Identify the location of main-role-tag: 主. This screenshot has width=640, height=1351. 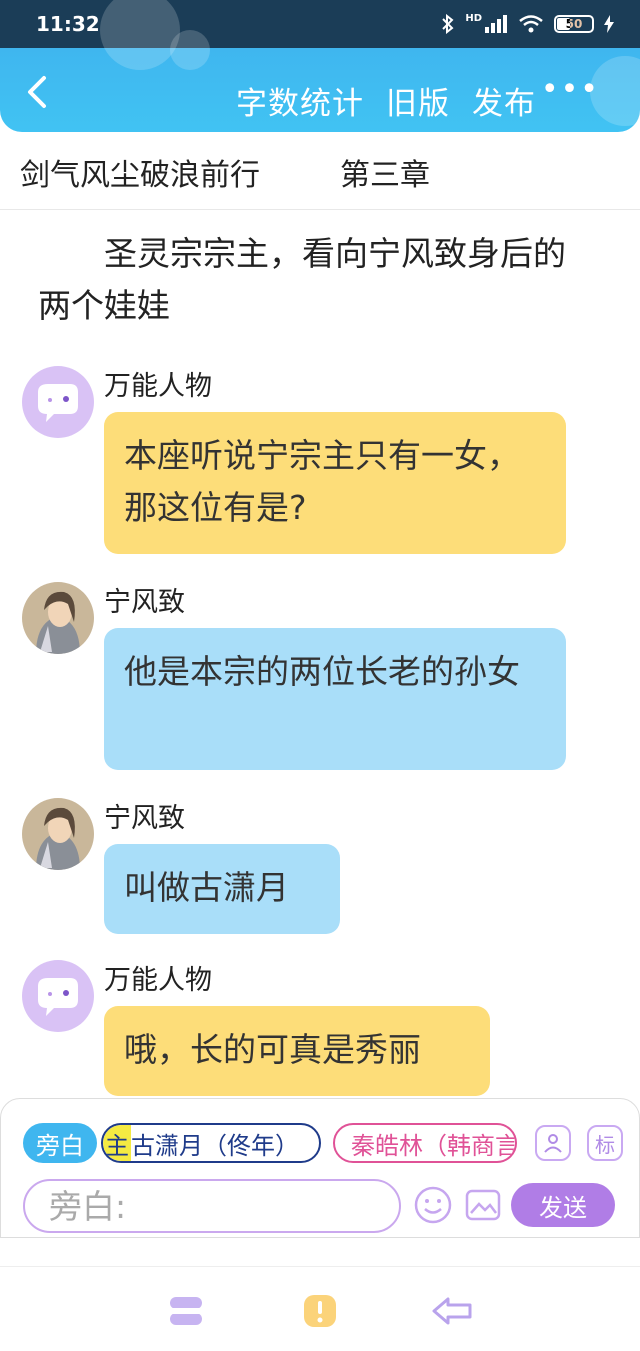
(117, 1143).